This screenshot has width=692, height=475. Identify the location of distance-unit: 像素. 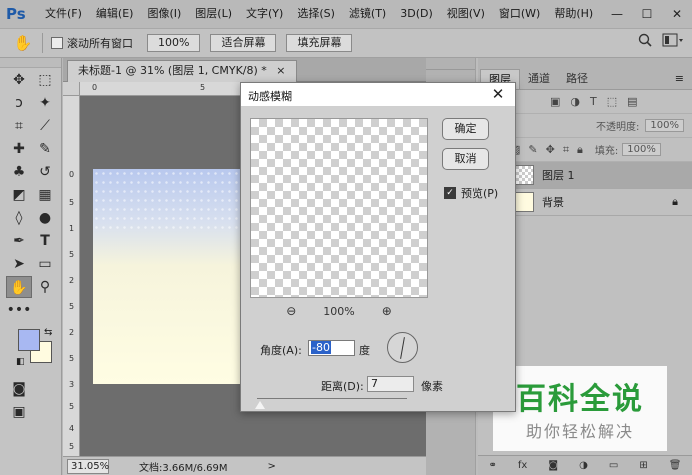
(432, 386).